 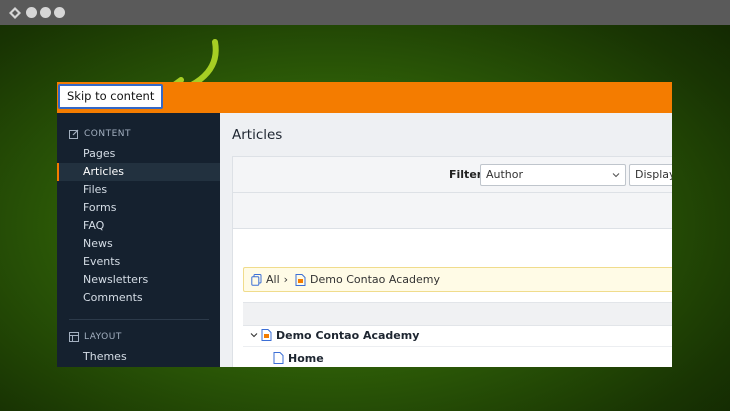 What do you see at coordinates (365, 12) in the screenshot?
I see `browser-titlebar` at bounding box center [365, 12].